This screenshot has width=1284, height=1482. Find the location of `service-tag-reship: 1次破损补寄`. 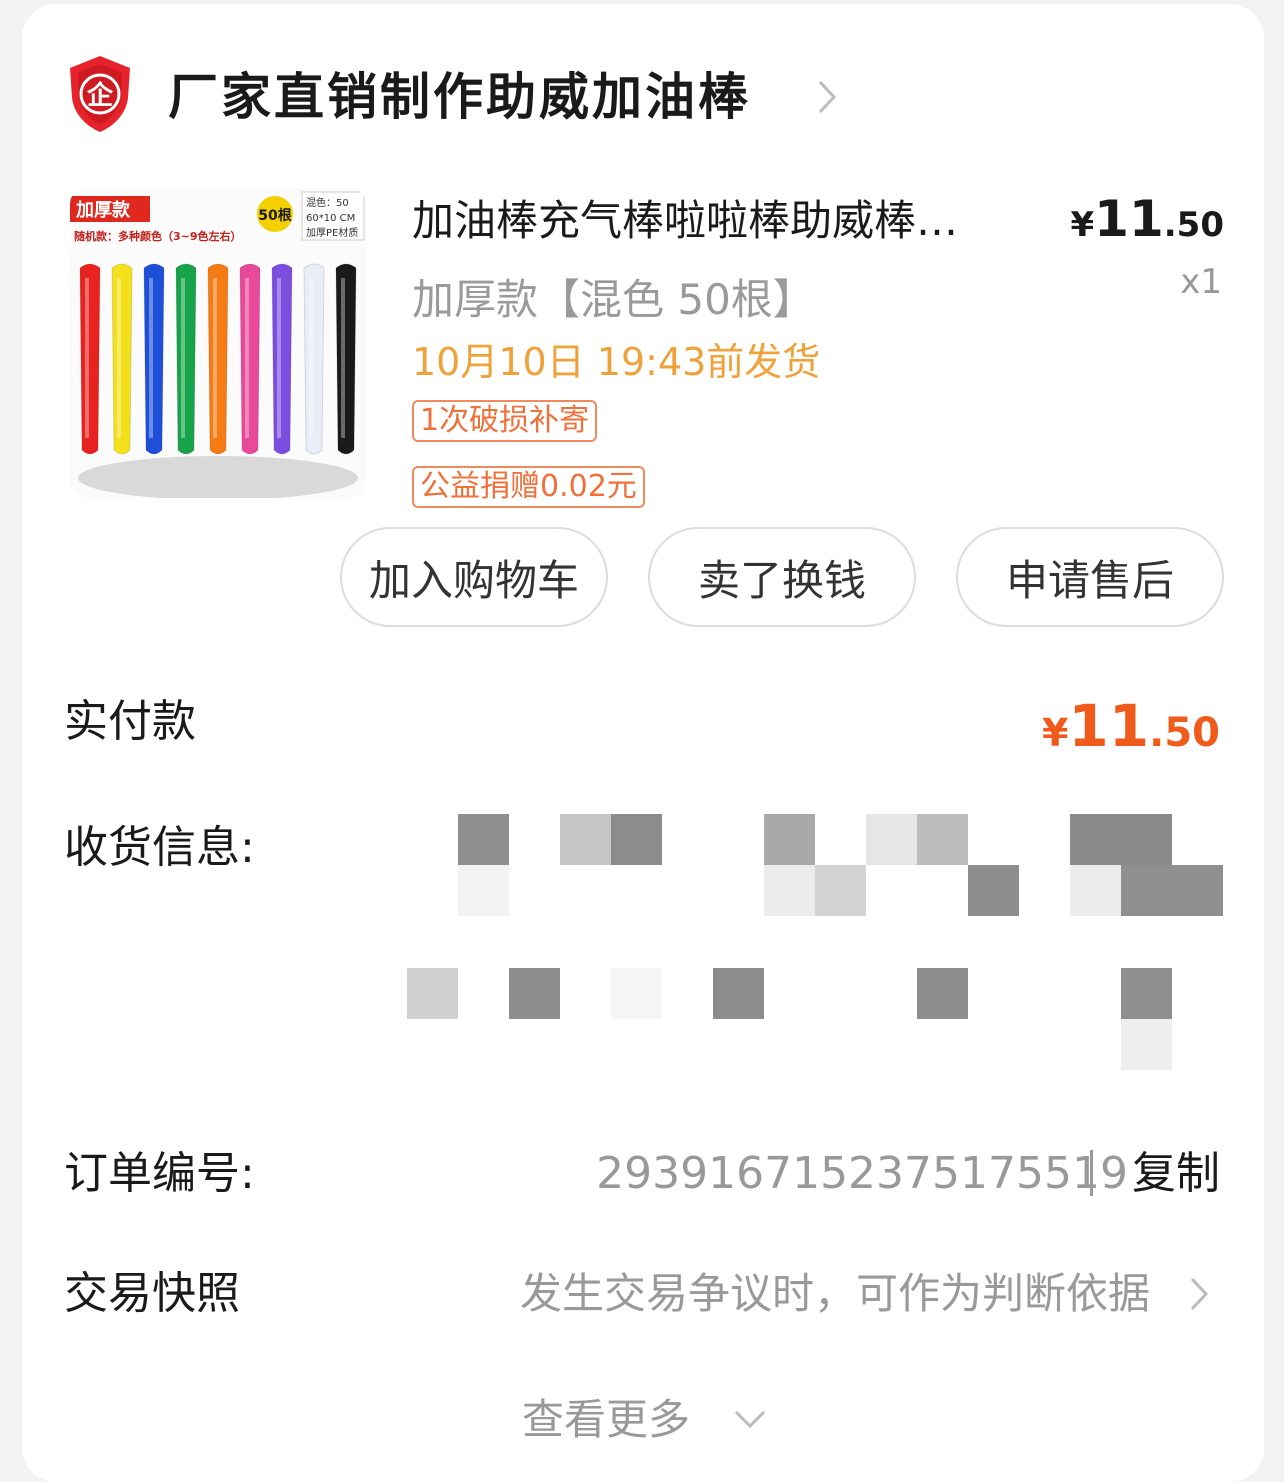

service-tag-reship: 1次破损补寄 is located at coordinates (505, 421).